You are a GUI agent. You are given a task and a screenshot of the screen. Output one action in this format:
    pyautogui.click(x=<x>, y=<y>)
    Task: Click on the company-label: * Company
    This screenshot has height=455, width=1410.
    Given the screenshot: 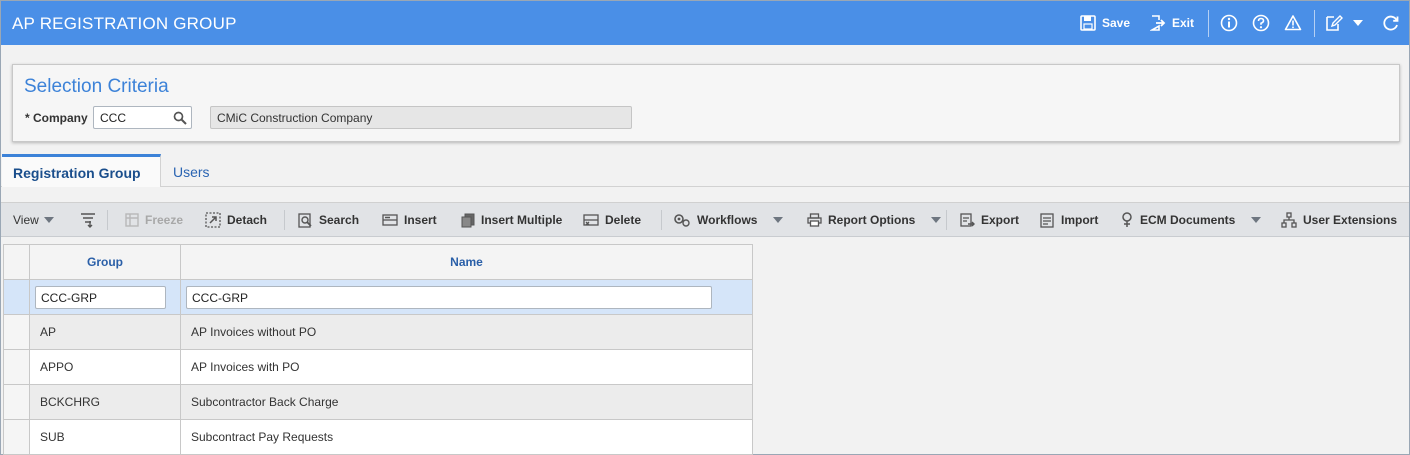 What is the action you would take?
    pyautogui.click(x=56, y=118)
    